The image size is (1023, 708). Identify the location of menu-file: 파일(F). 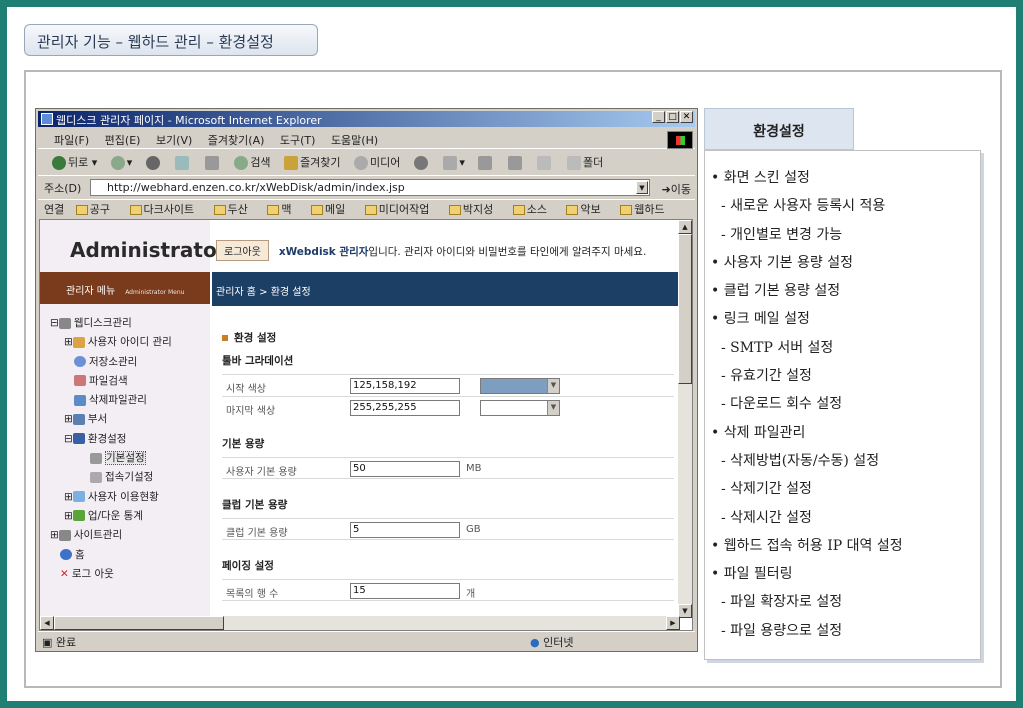
(71, 140).